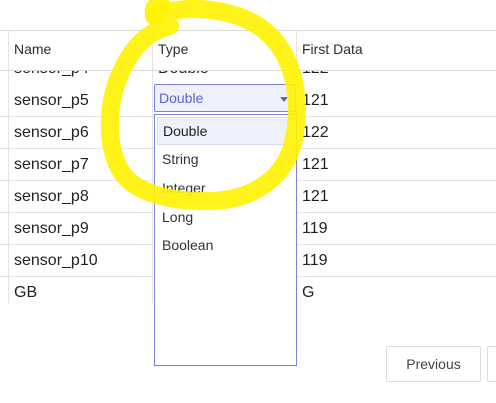 The width and height of the screenshot is (496, 403). Describe the element at coordinates (284, 99) in the screenshot. I see `chevron-down-icon` at that location.